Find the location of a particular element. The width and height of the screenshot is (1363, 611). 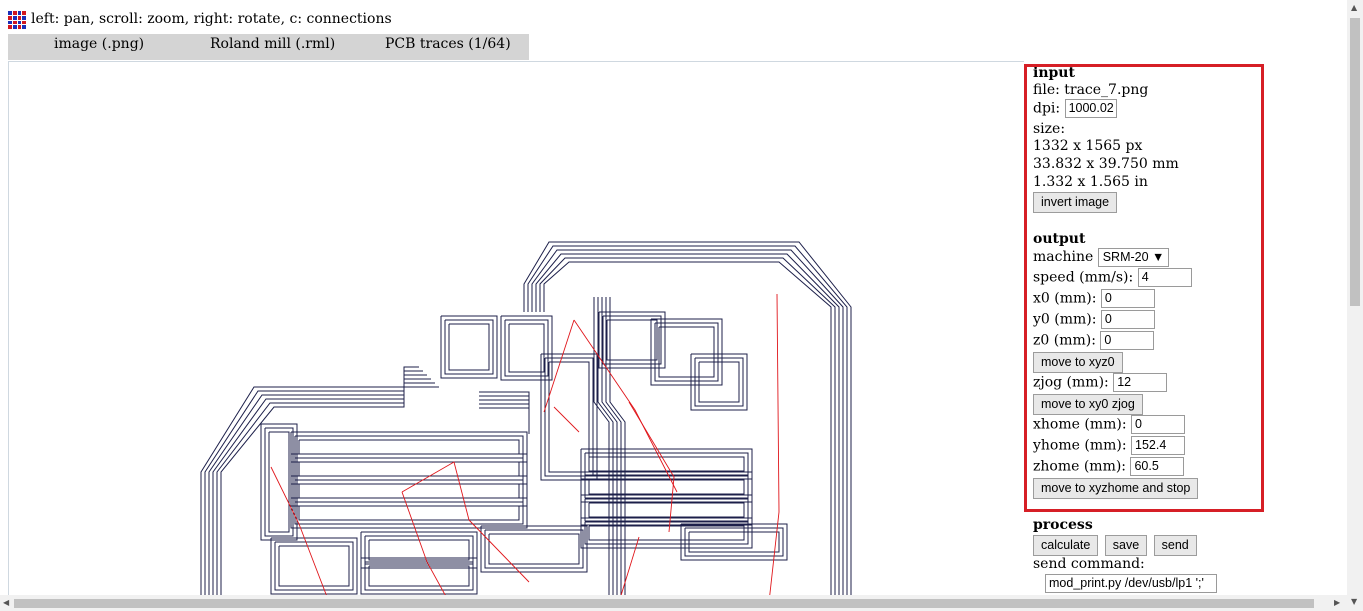

file-name: file: trace_7.png is located at coordinates (1091, 90).